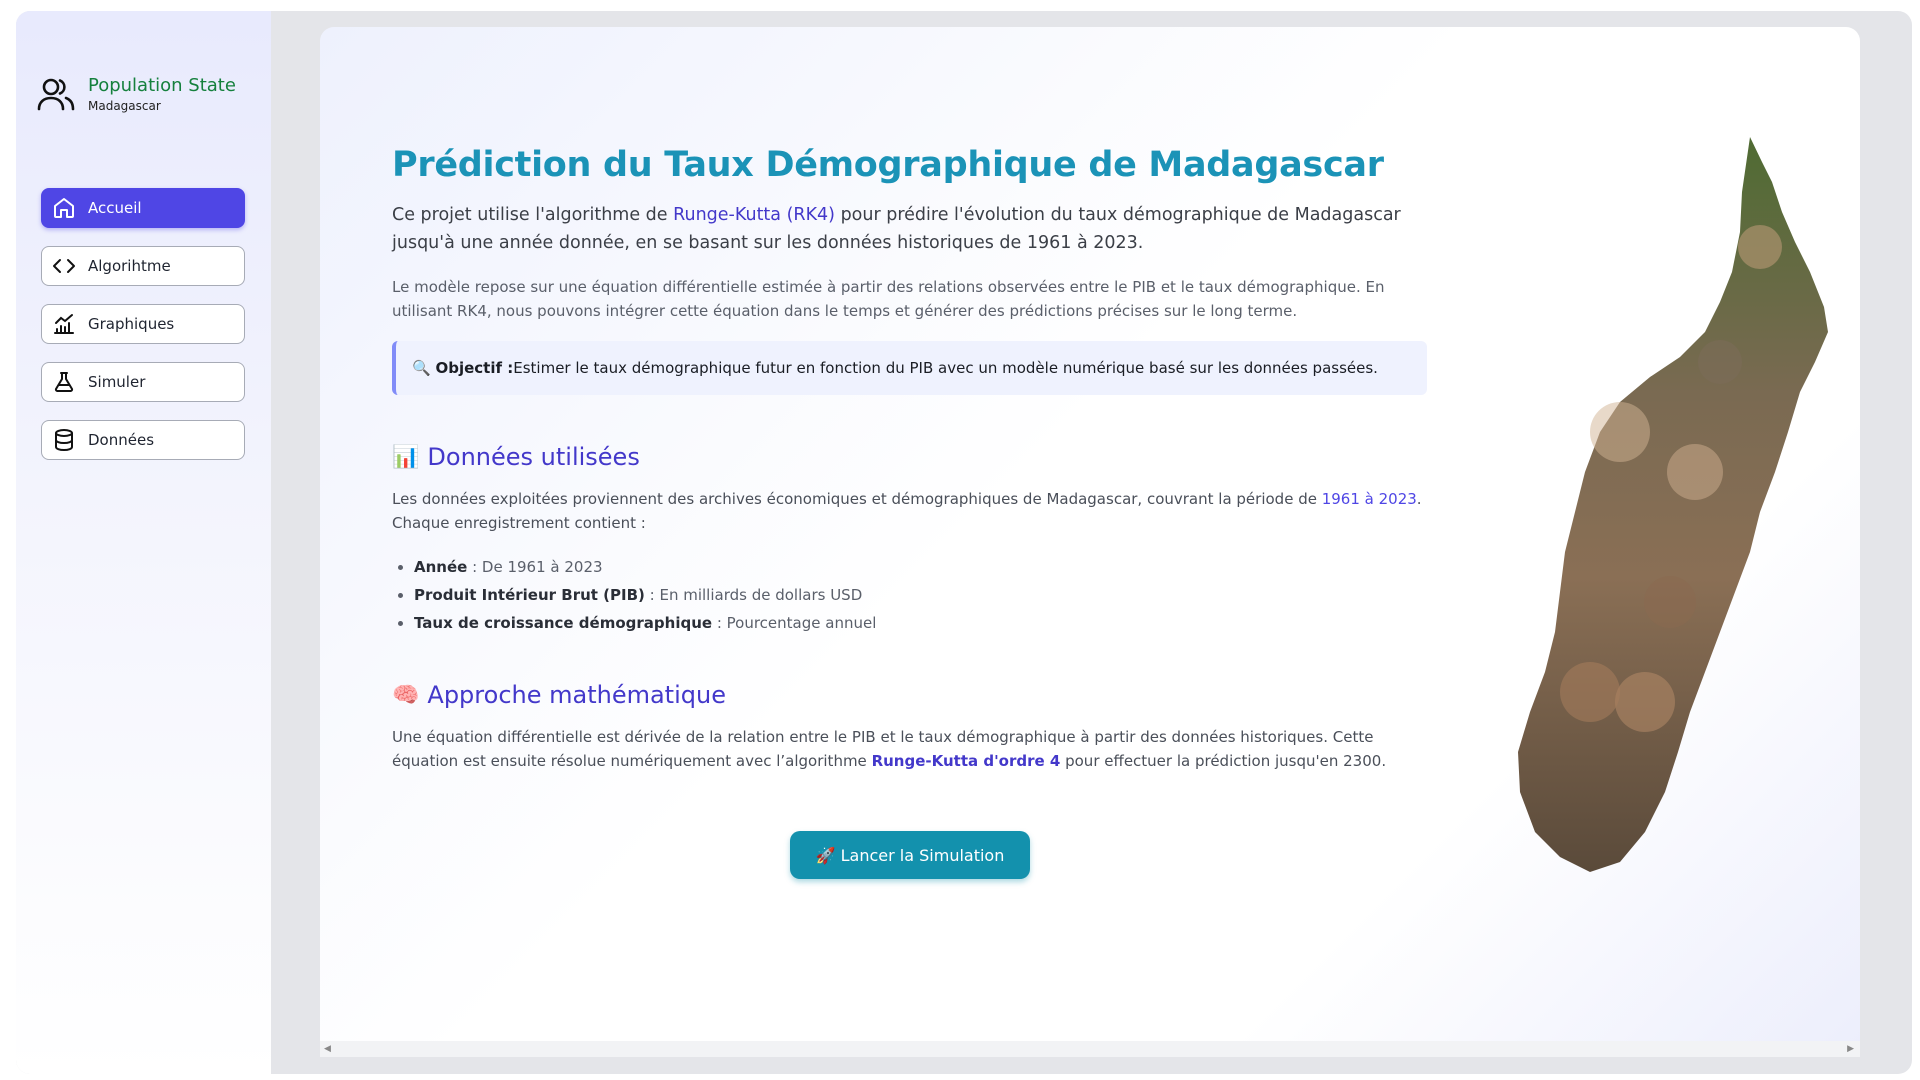 The width and height of the screenshot is (1920, 1080). What do you see at coordinates (64, 208) in the screenshot?
I see `home-icon` at bounding box center [64, 208].